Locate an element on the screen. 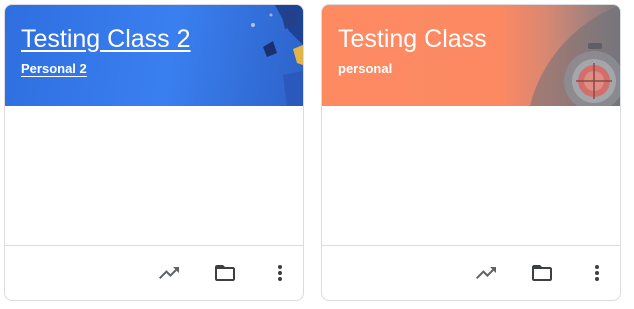 Image resolution: width=634 pixels, height=309 pixels. class-title: Testing Class 2 is located at coordinates (106, 39).